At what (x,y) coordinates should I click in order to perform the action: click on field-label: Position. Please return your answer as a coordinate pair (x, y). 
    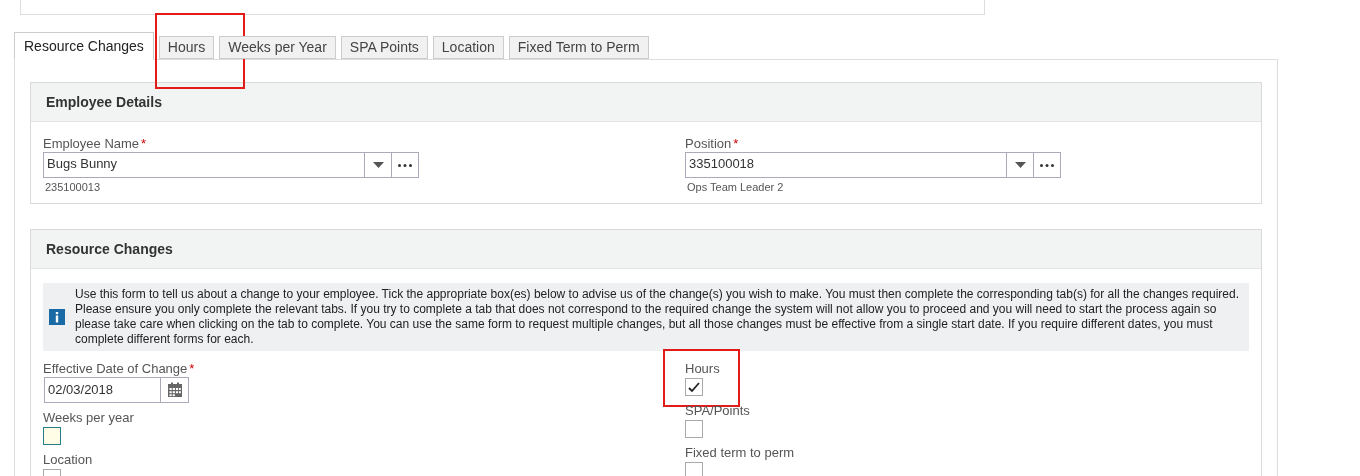
    Looking at the image, I should click on (708, 144).